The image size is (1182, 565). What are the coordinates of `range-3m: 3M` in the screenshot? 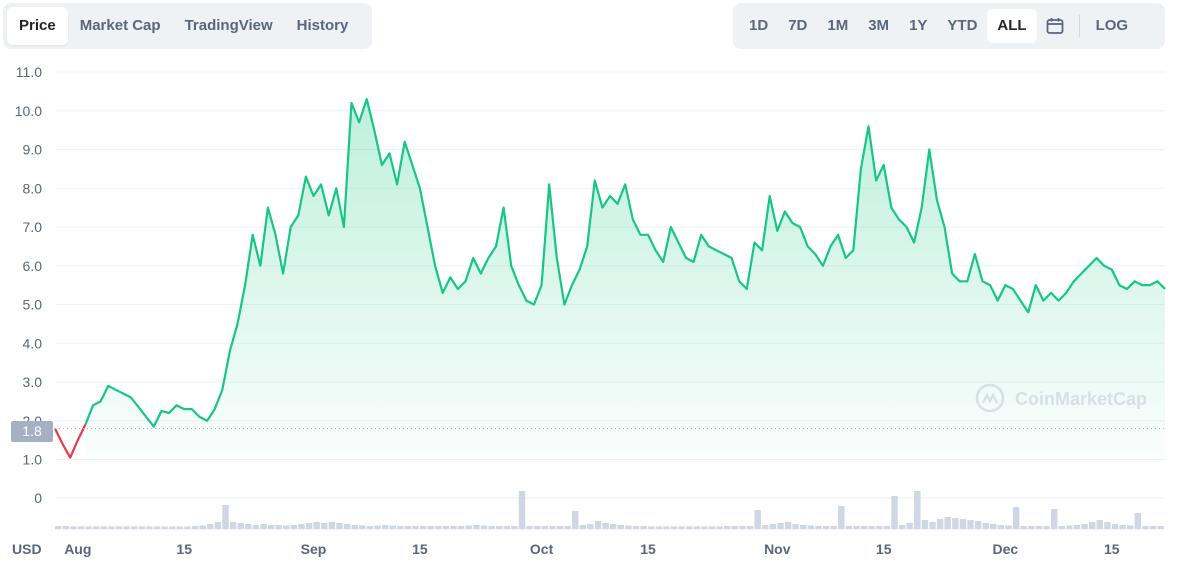 It's located at (878, 26).